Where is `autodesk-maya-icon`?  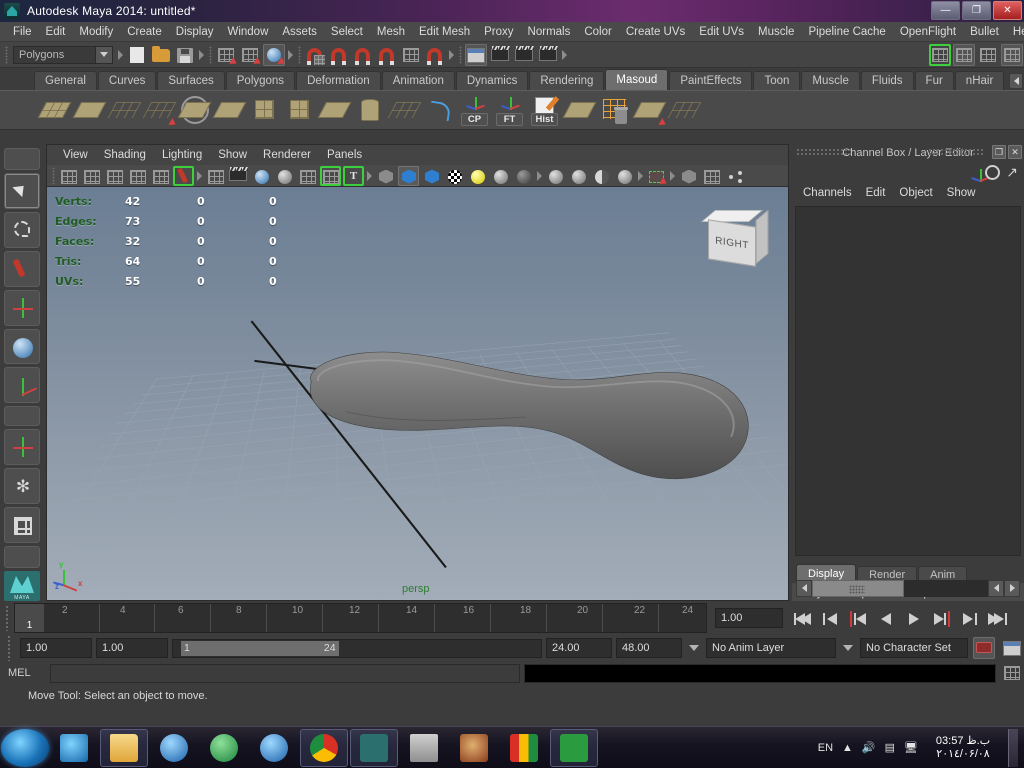 autodesk-maya-icon is located at coordinates (374, 747).